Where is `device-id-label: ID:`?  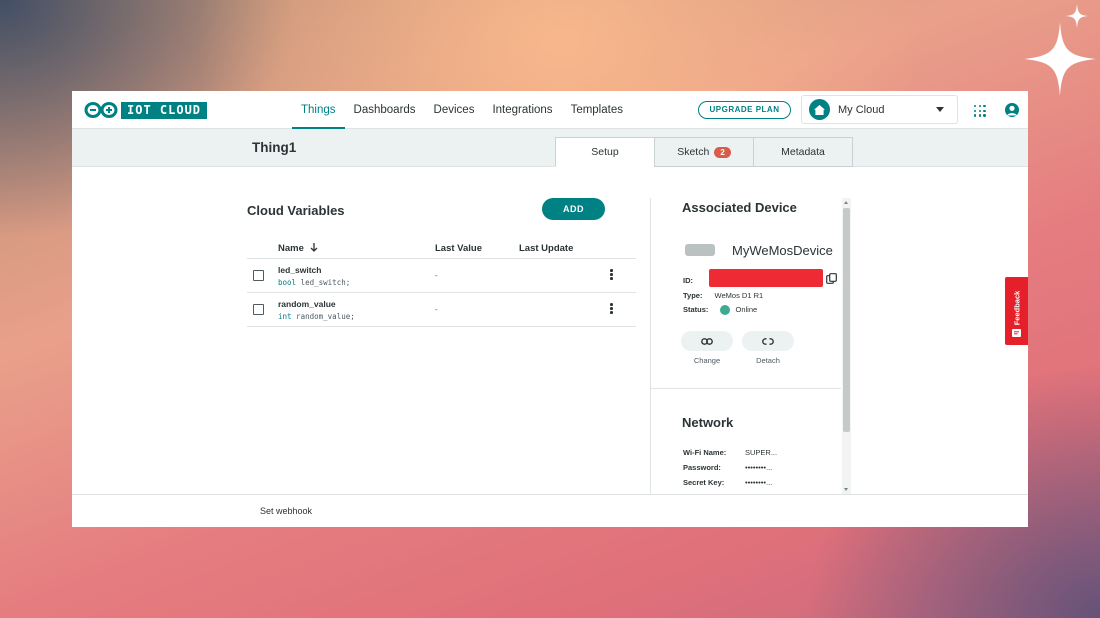
device-id-label: ID: is located at coordinates (688, 280).